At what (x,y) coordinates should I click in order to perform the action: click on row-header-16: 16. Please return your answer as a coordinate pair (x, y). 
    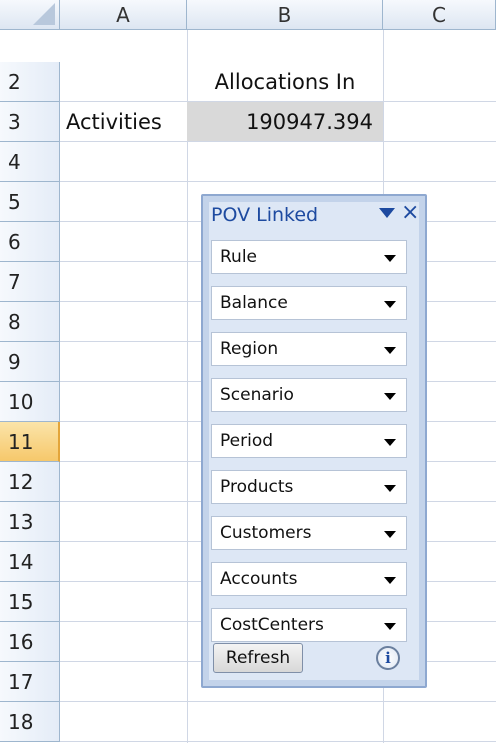
    Looking at the image, I should click on (30, 642).